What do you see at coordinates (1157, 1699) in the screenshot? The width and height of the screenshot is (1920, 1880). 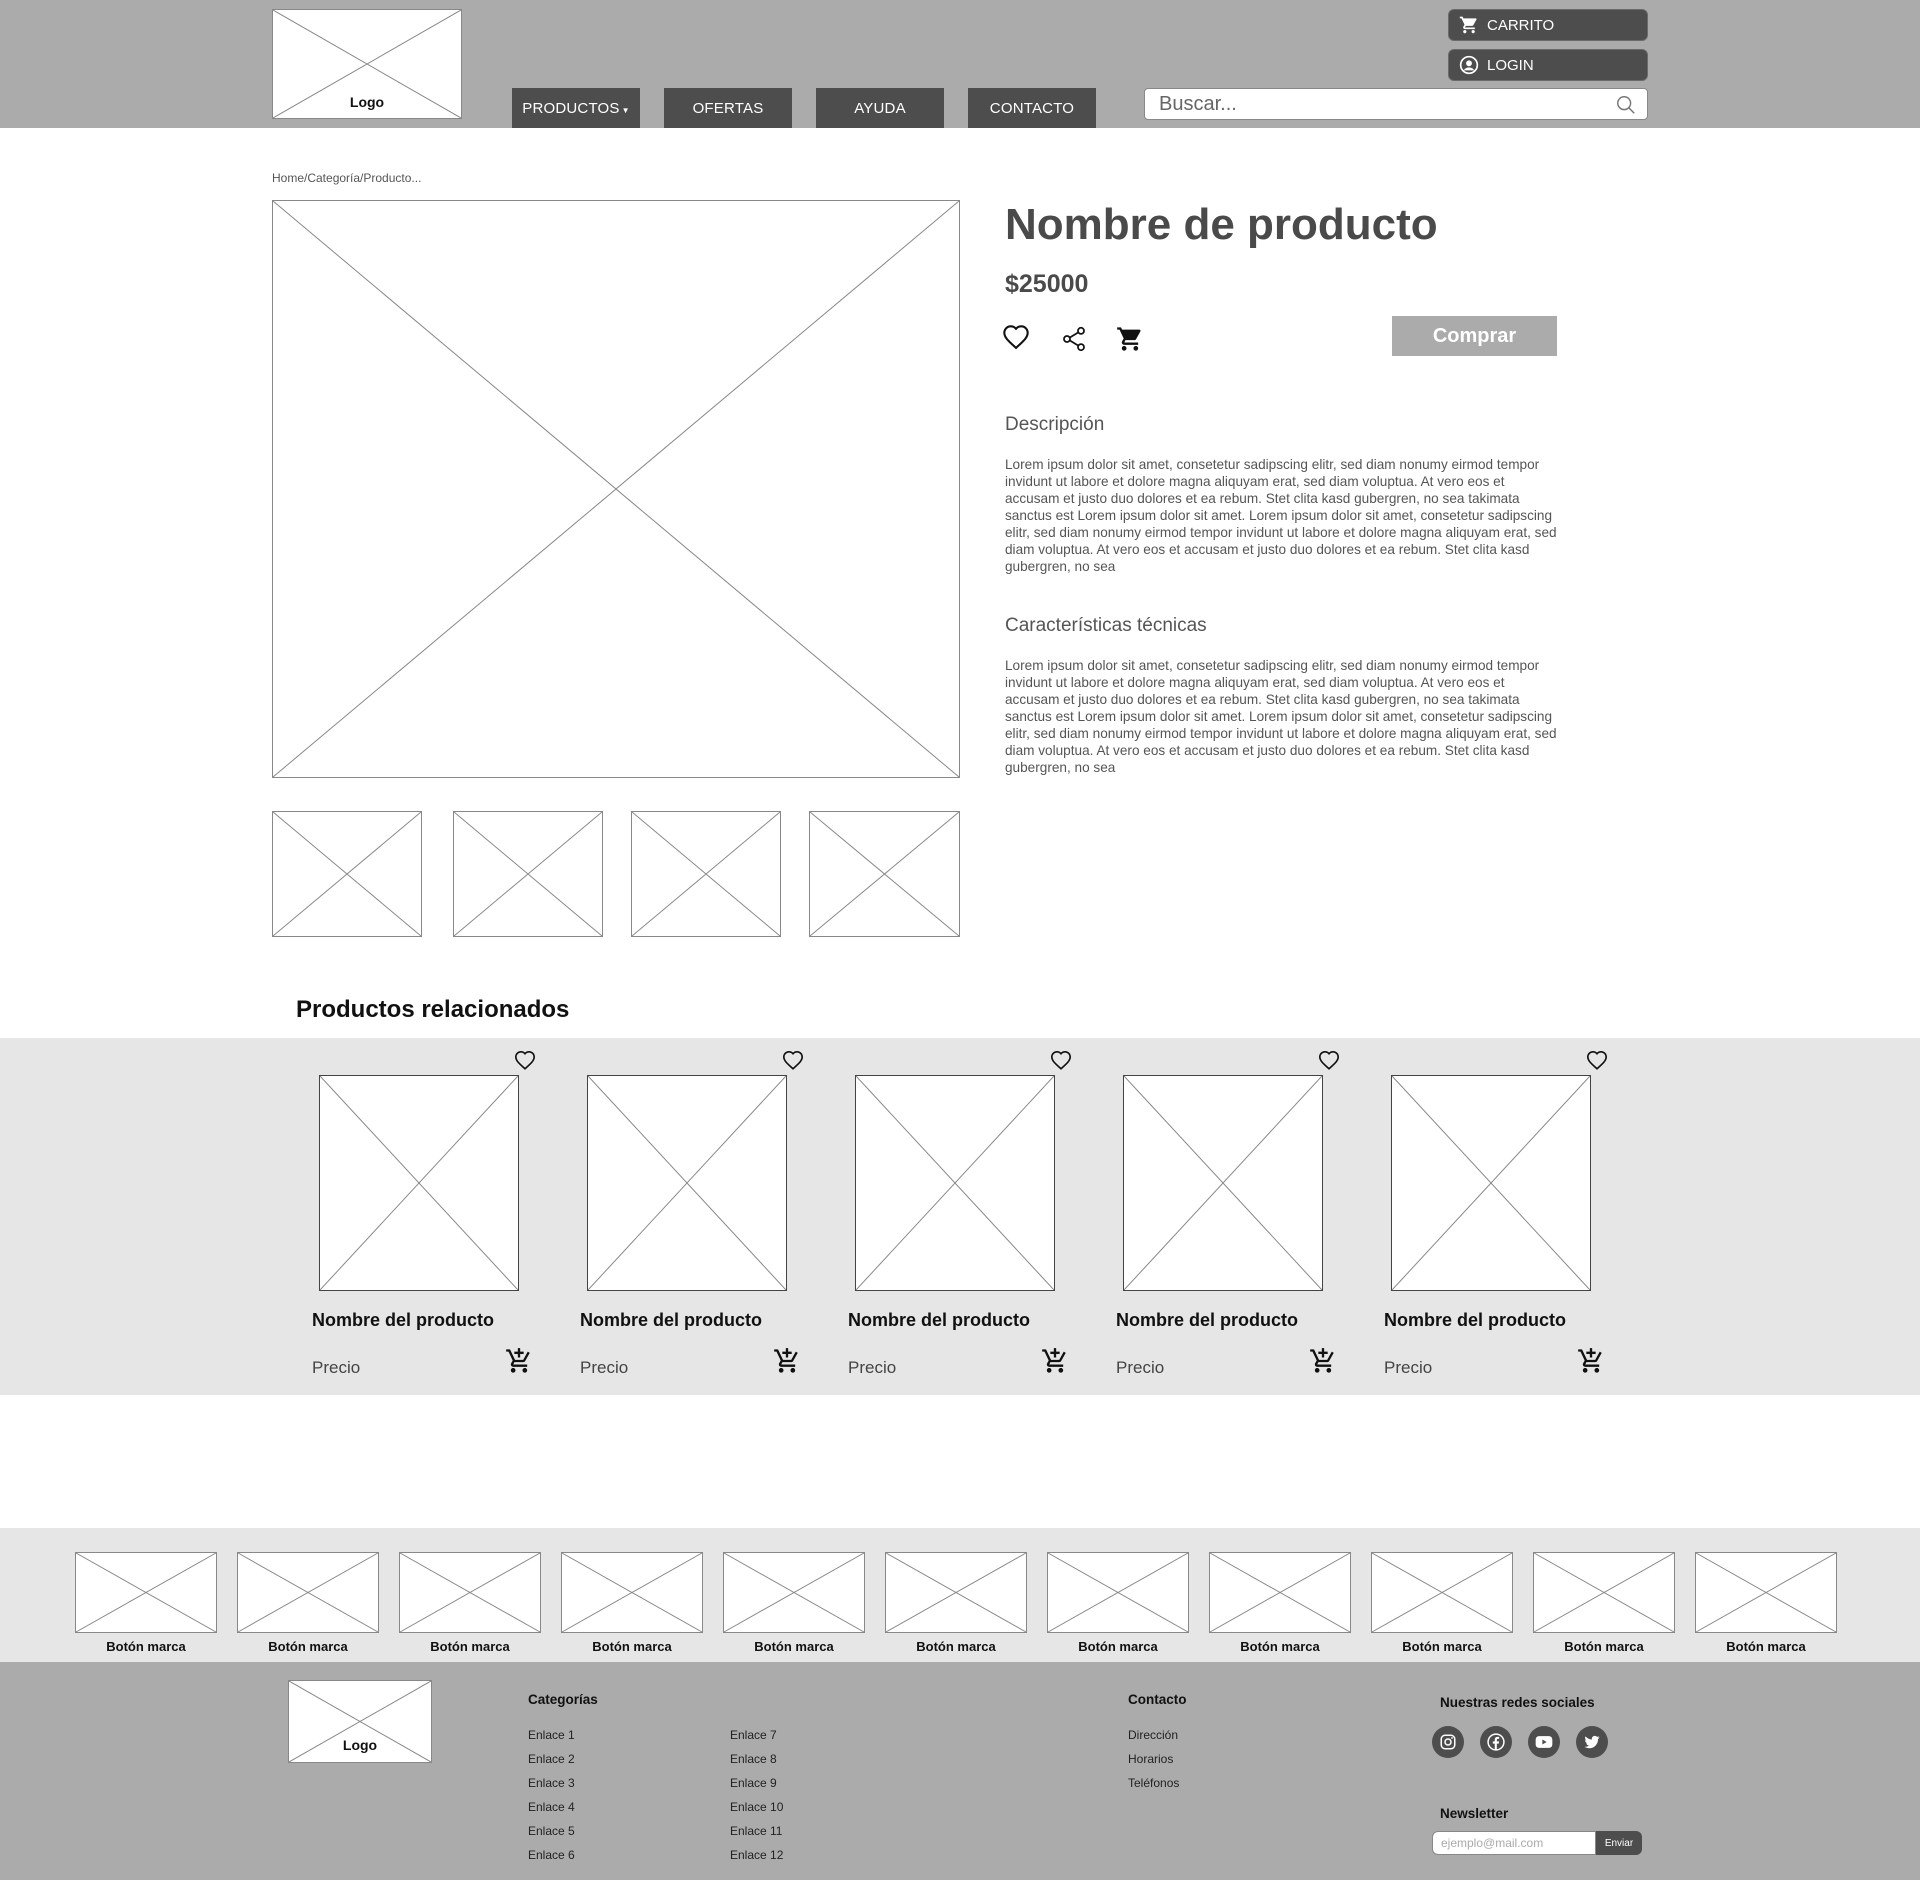 I see `contact-title: Contacto` at bounding box center [1157, 1699].